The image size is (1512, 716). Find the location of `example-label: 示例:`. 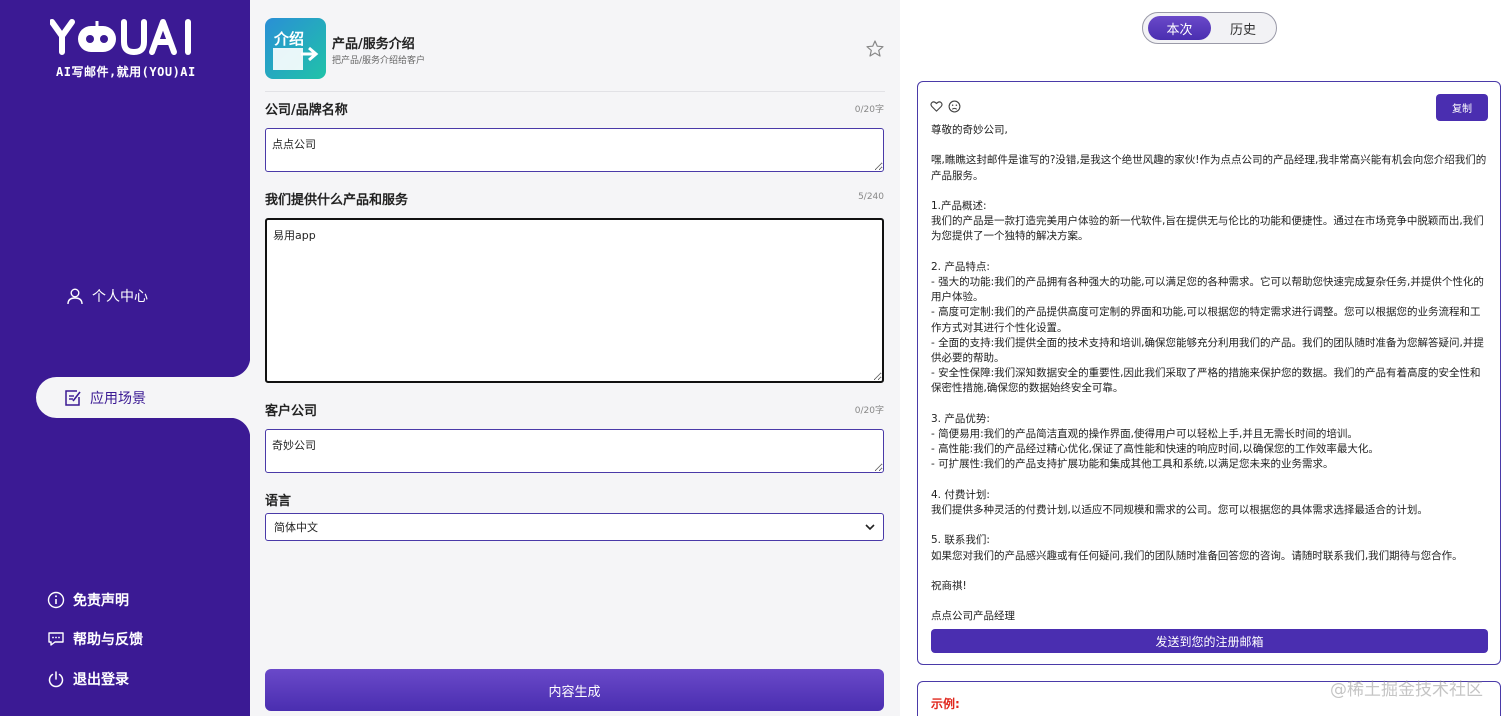

example-label: 示例: is located at coordinates (945, 704).